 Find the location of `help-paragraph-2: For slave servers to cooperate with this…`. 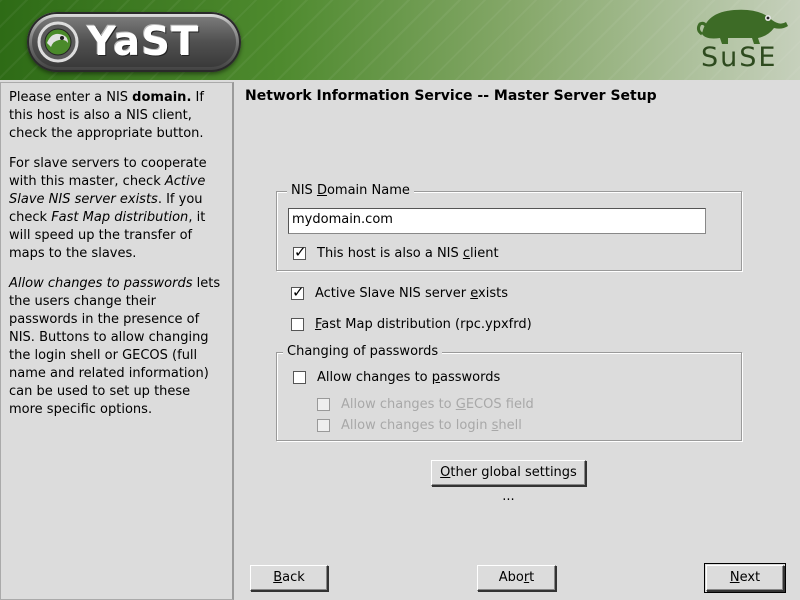

help-paragraph-2: For slave servers to cooperate with this… is located at coordinates (117, 209).